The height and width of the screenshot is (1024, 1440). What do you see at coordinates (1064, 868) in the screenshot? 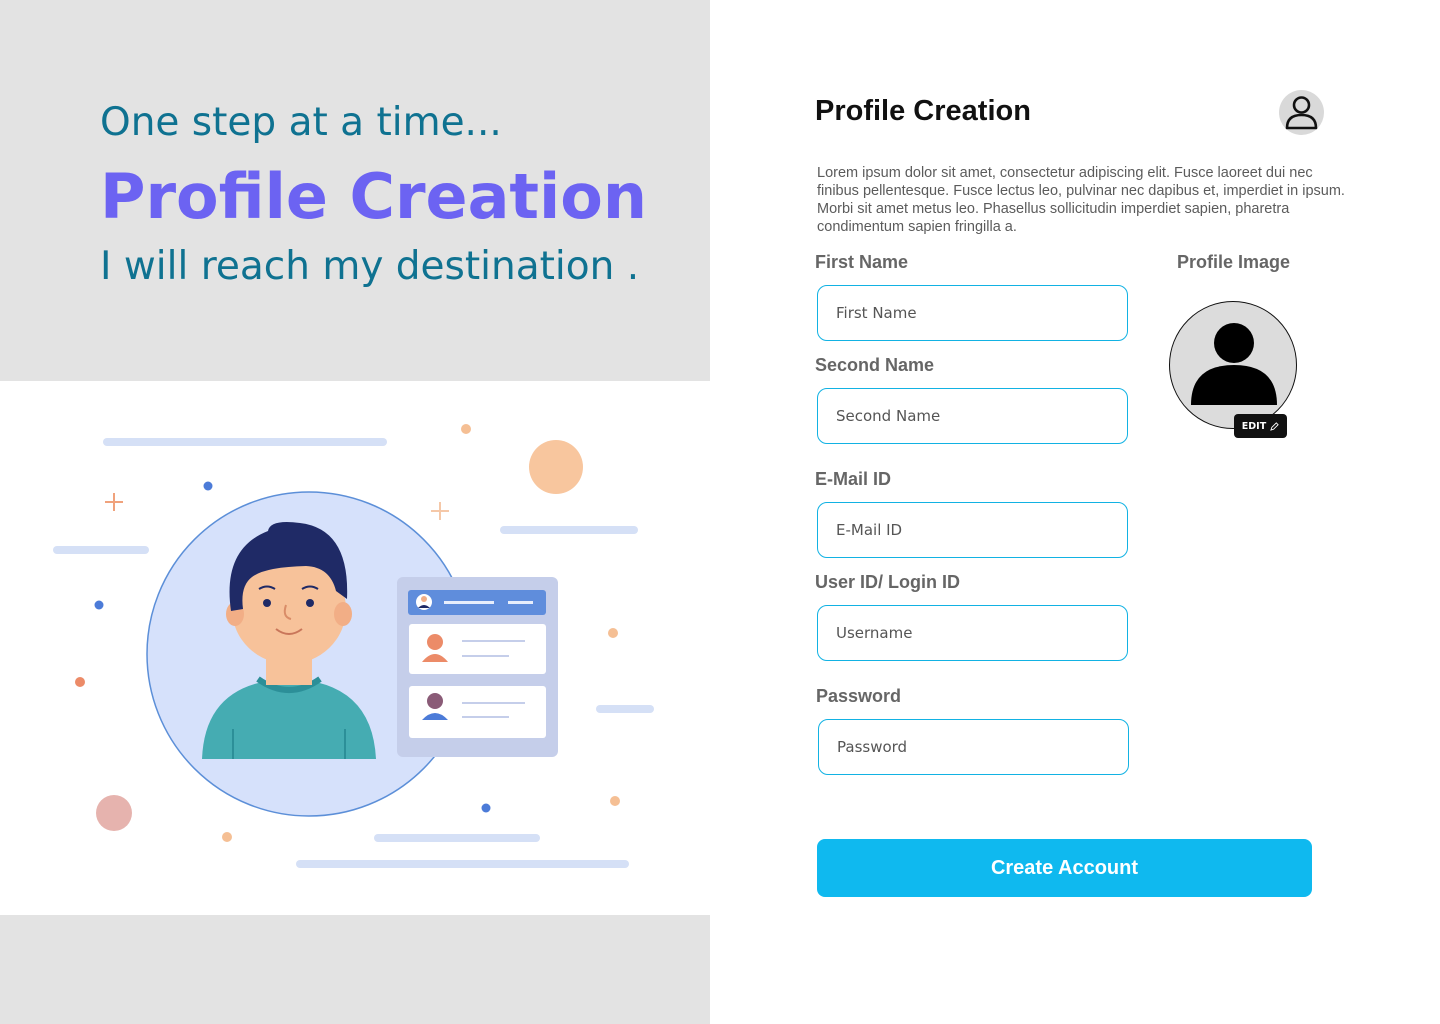
I see `create-account-button: Create Account` at bounding box center [1064, 868].